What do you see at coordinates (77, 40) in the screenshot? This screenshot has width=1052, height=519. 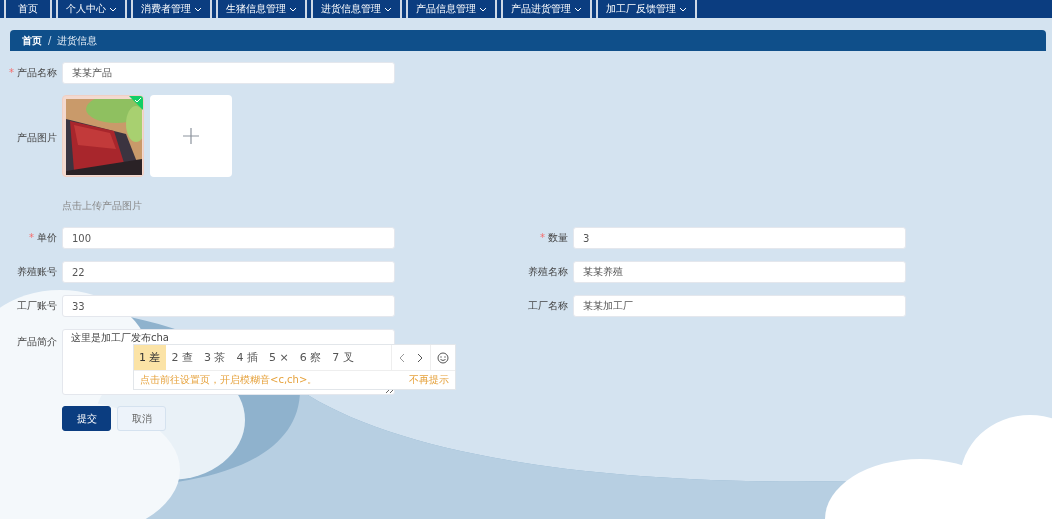 I see `breadcrumb-item: 进货信息` at bounding box center [77, 40].